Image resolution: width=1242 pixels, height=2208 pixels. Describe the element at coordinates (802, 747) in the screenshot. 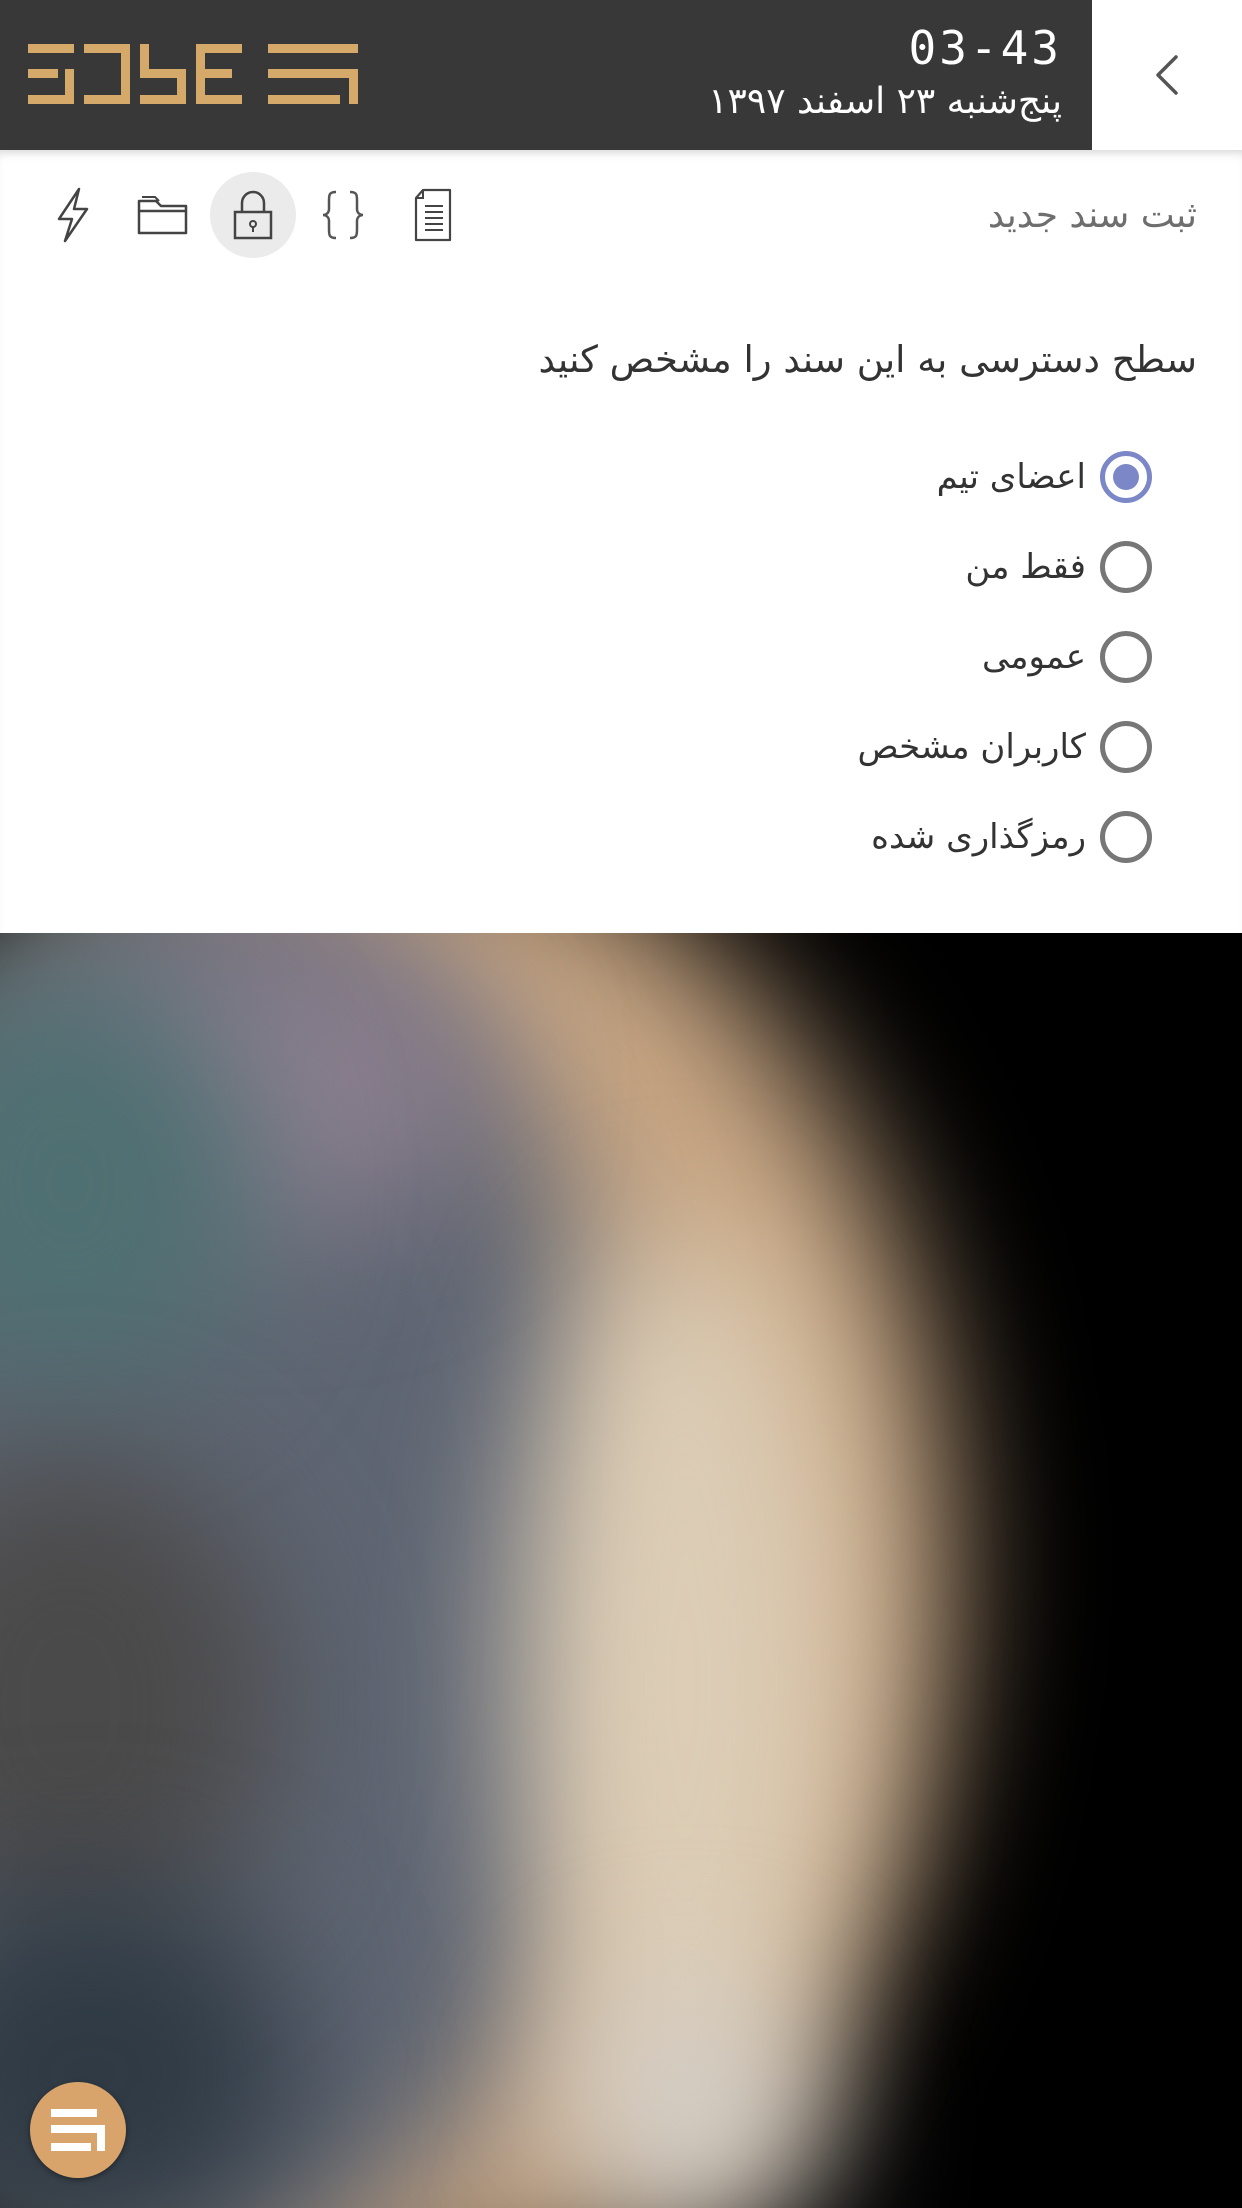

I see `option-specific-users: کاربران مشخص` at that location.